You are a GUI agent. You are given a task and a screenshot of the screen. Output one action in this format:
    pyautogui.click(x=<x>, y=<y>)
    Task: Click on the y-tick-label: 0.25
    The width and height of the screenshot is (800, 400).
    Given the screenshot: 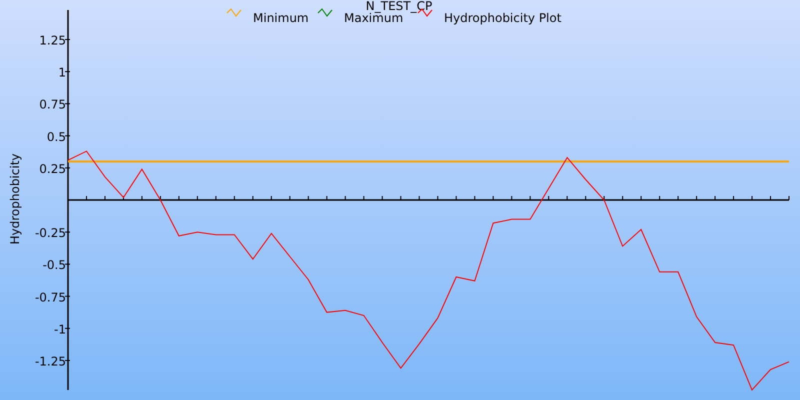 What is the action you would take?
    pyautogui.click(x=52, y=169)
    